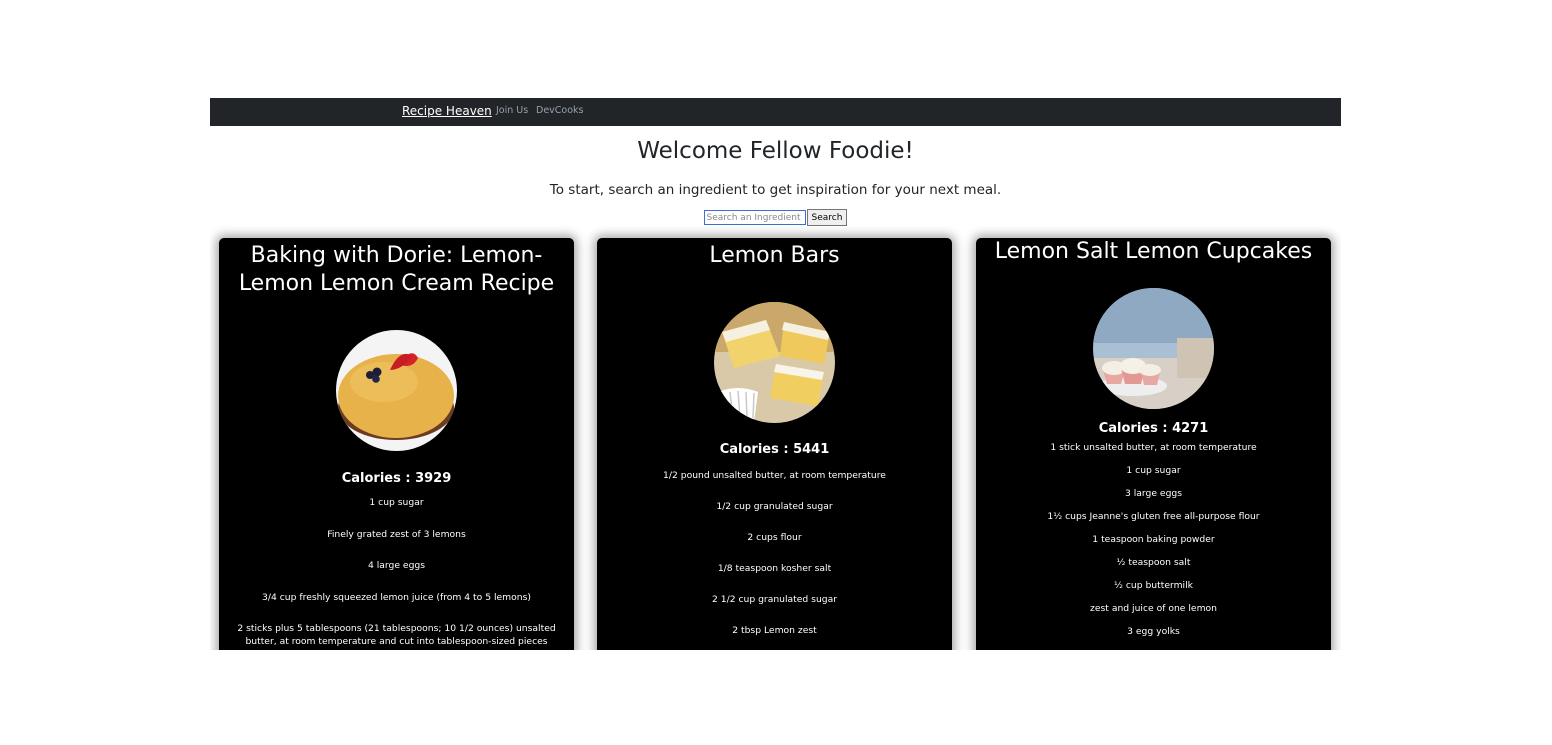  Describe the element at coordinates (1153, 562) in the screenshot. I see `ingredient-item: ½ teaspoon salt` at that location.